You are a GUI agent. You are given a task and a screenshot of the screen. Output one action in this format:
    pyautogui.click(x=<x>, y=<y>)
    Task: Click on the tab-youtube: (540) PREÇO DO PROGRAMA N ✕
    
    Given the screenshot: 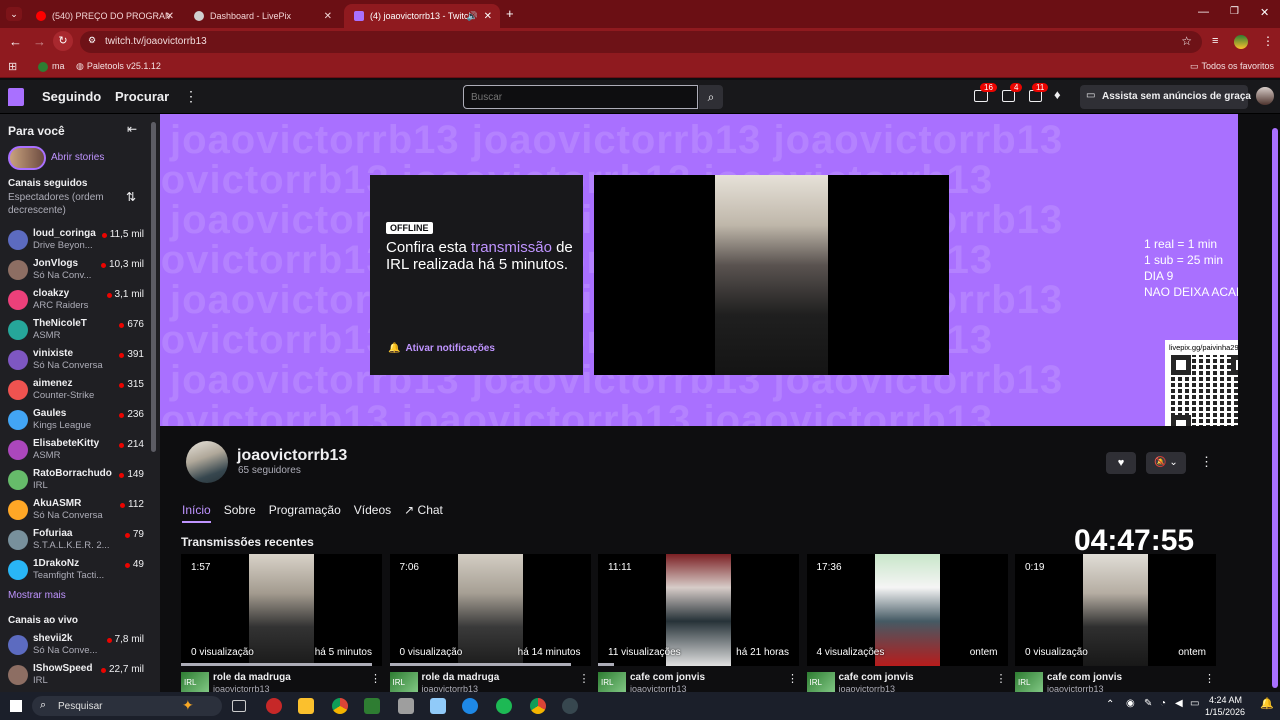 What is the action you would take?
    pyautogui.click(x=104, y=16)
    